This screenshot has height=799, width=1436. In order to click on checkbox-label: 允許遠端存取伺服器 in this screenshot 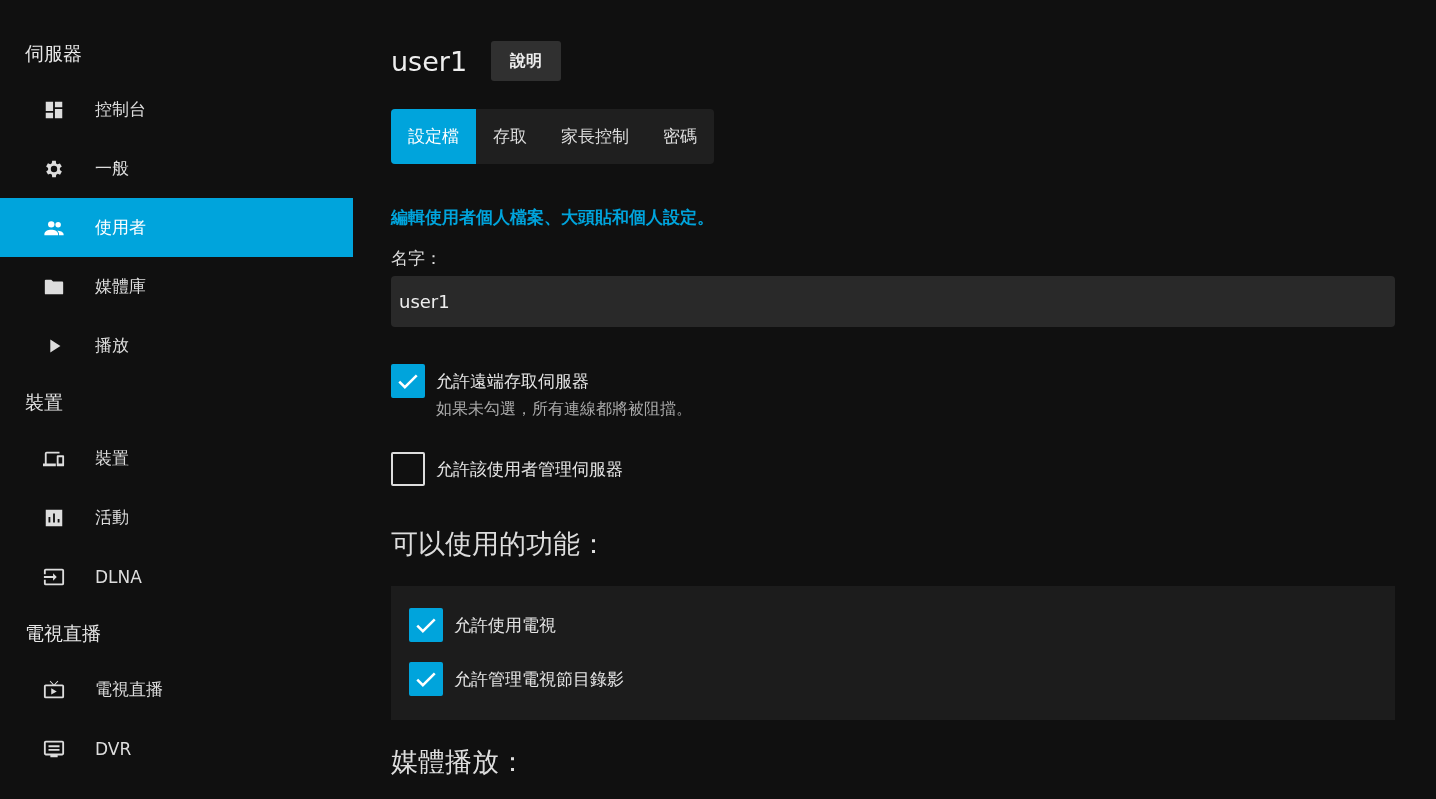, I will do `click(513, 381)`.